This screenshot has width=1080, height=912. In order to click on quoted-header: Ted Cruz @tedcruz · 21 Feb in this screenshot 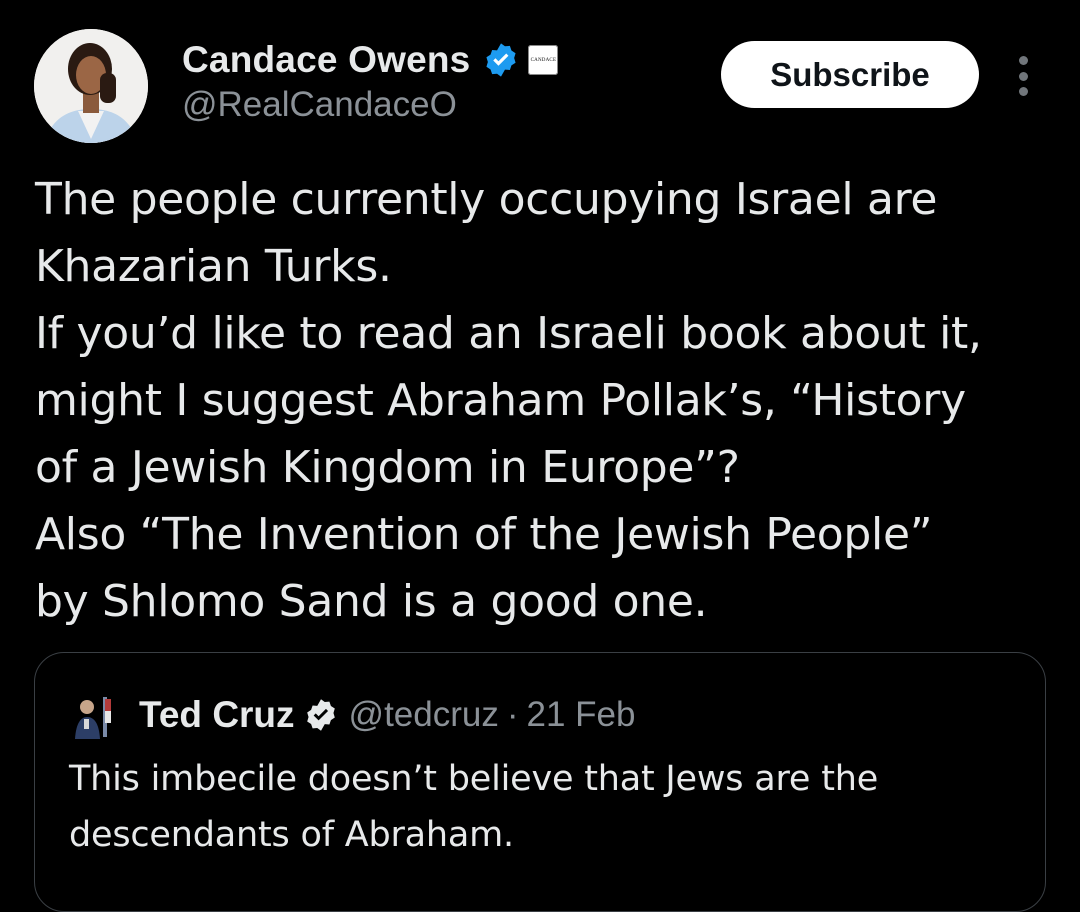, I will do `click(387, 715)`.